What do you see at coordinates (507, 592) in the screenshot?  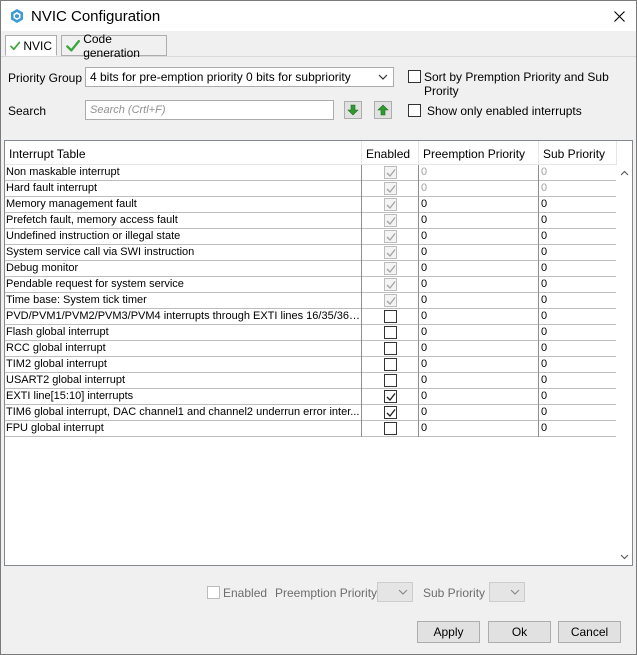 I see `editor-sub-priority-select` at bounding box center [507, 592].